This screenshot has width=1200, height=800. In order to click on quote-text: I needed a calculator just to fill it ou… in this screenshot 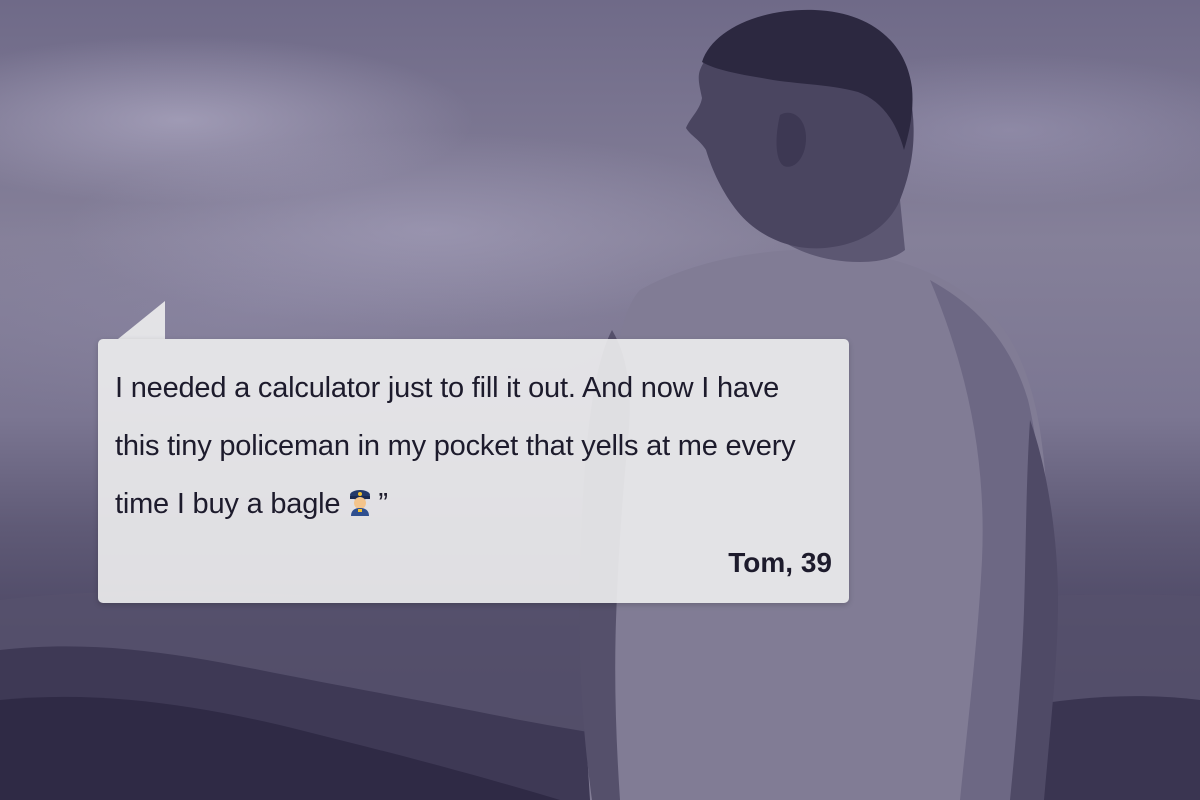, I will do `click(455, 446)`.